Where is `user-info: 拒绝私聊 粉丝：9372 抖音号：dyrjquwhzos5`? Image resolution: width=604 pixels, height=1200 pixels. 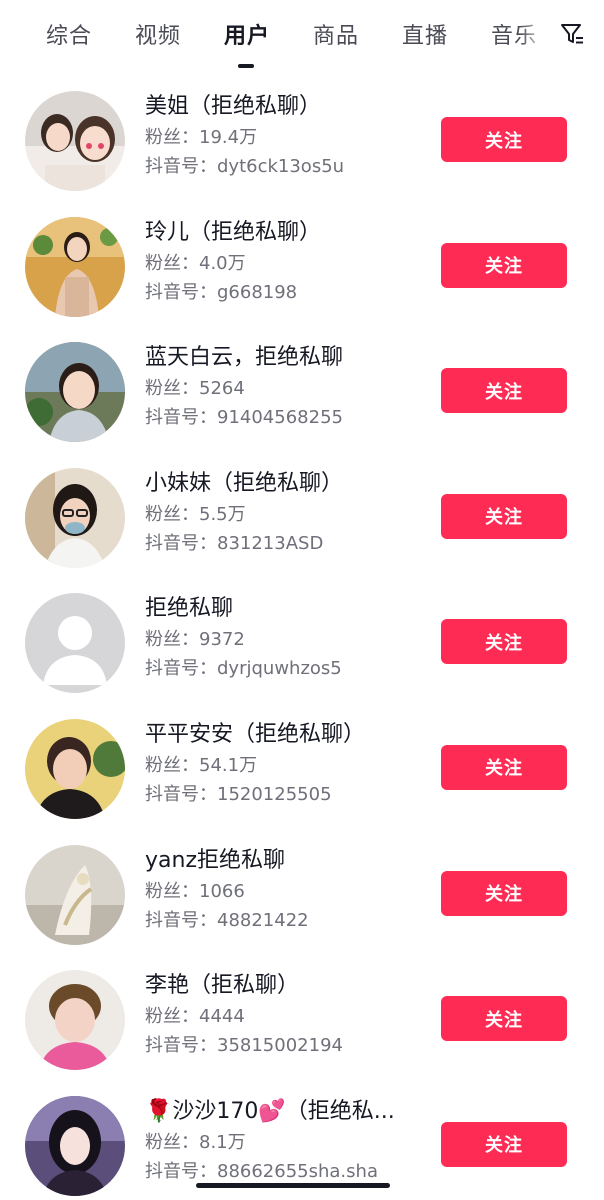
user-info: 拒绝私聊 粉丝：9372 抖音号：dyrjquwhzos5 is located at coordinates (282, 638).